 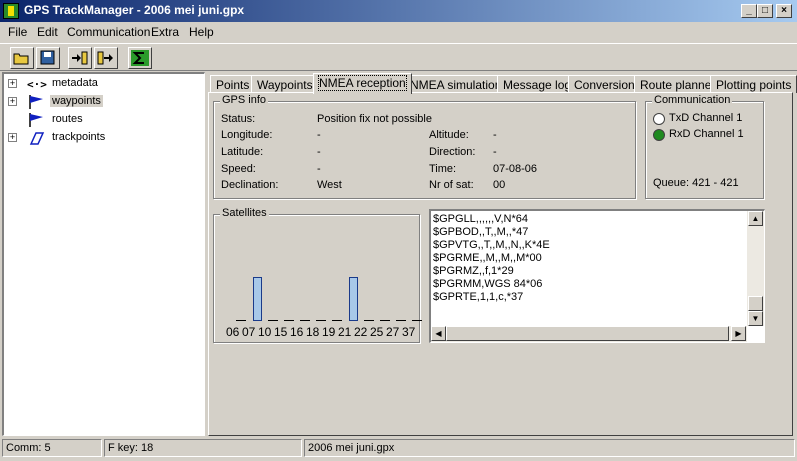 I want to click on nmea-line: $GPBOD,,T,,M,,*47, so click(x=481, y=232).